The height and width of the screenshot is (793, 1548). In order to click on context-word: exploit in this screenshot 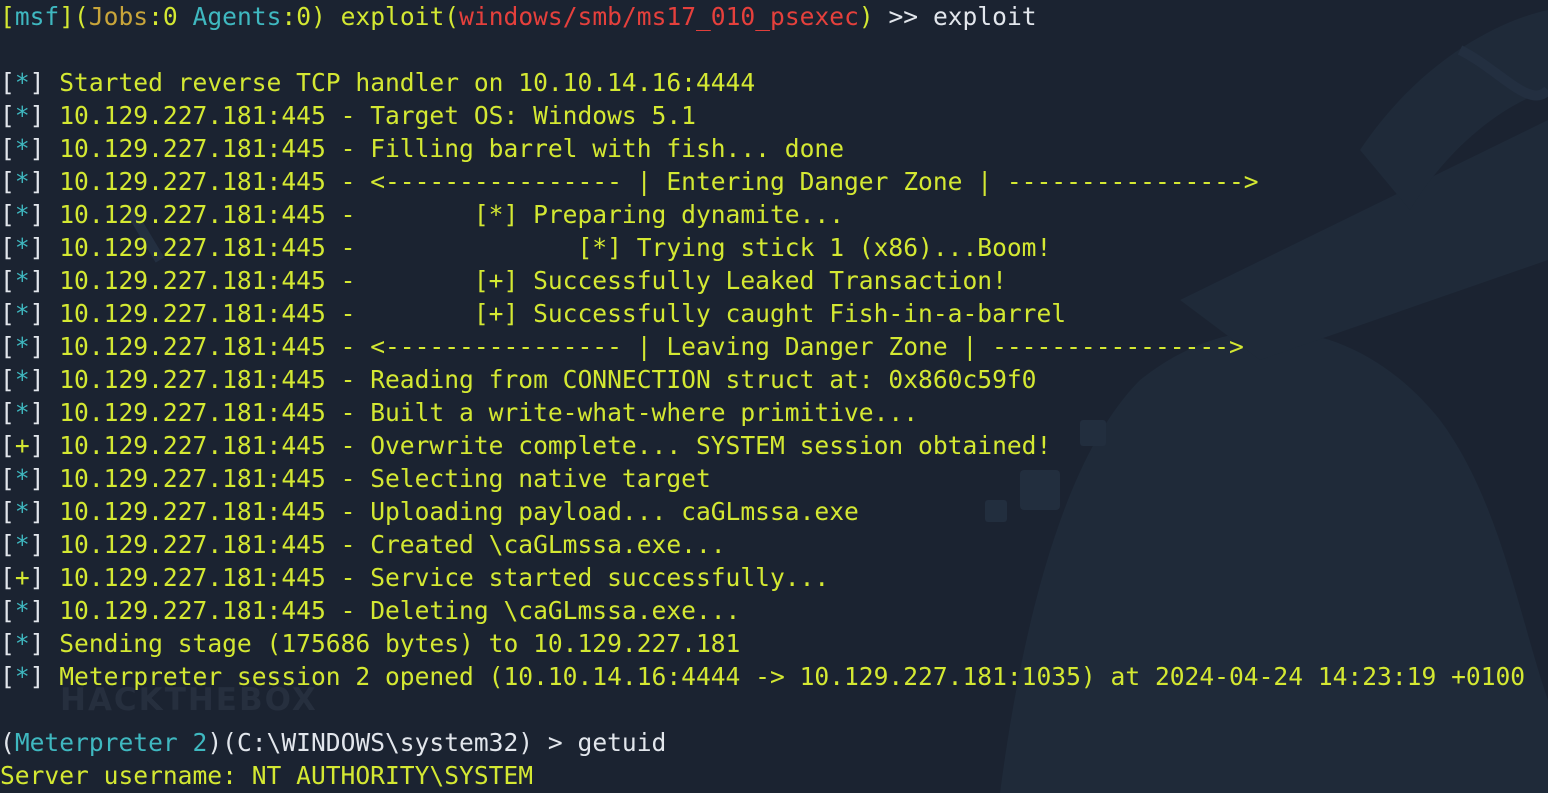, I will do `click(392, 16)`.